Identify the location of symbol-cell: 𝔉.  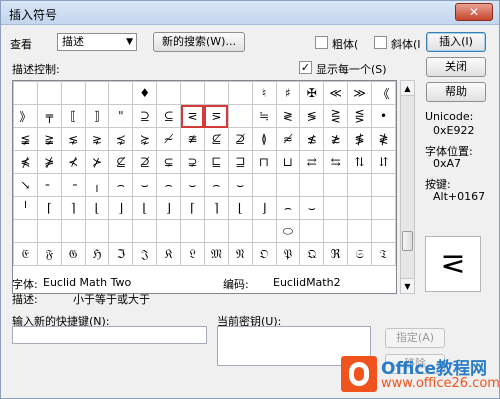
(49, 254).